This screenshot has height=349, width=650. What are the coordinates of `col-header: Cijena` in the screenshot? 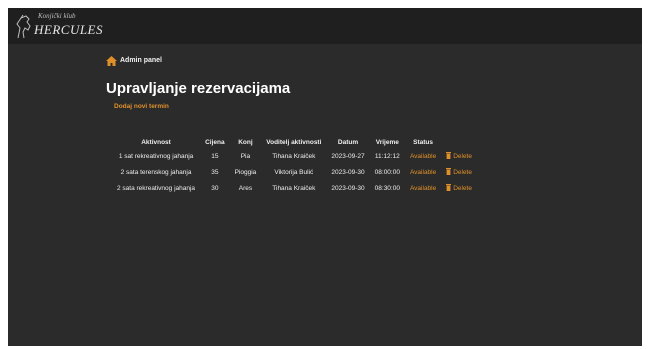 It's located at (215, 142).